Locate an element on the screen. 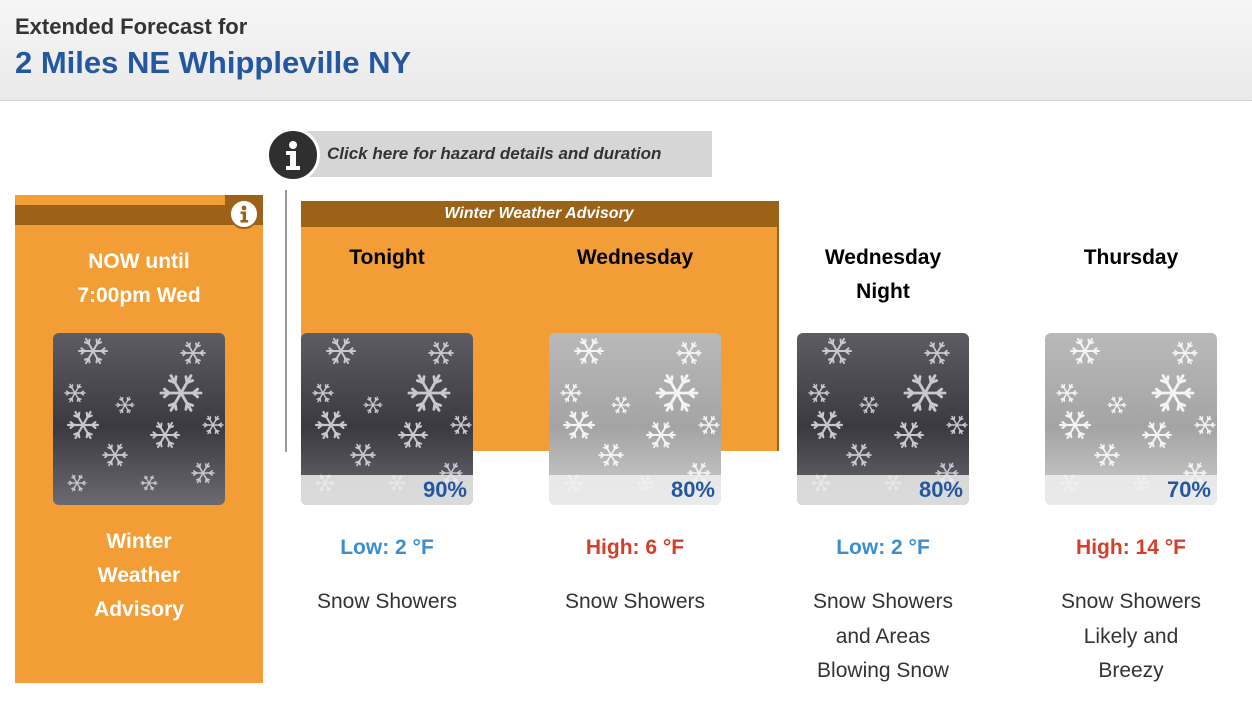 The height and width of the screenshot is (708, 1252). period-name-line: Thursday is located at coordinates (1131, 257).